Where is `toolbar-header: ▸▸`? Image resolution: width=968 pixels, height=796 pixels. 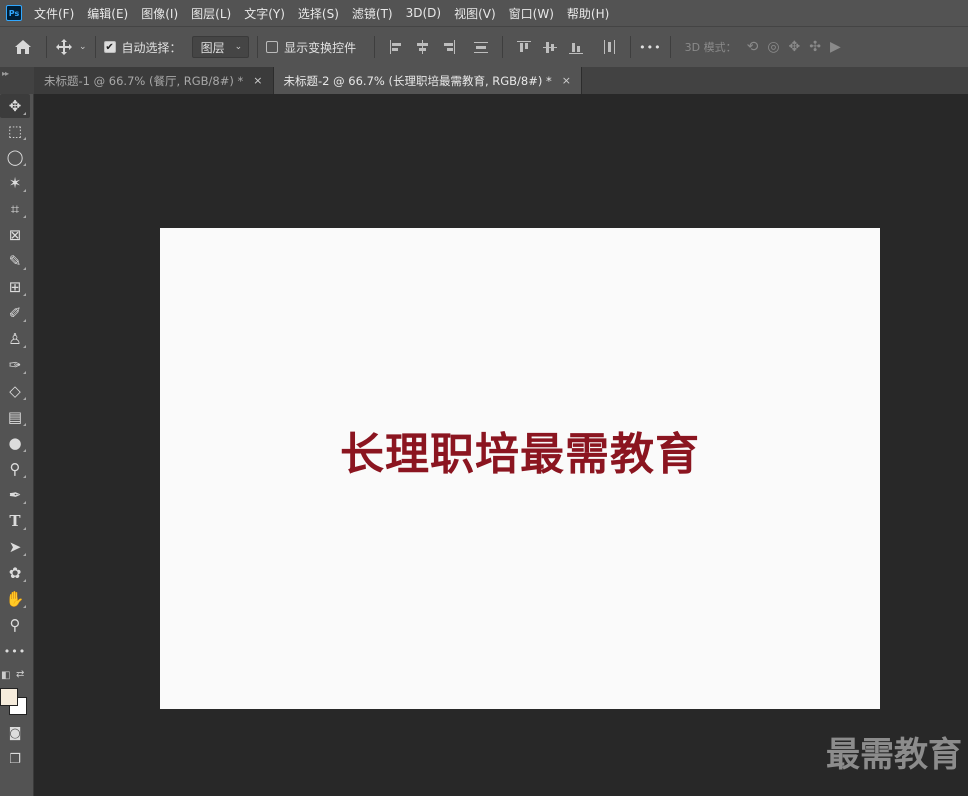
toolbar-header: ▸▸ is located at coordinates (17, 80).